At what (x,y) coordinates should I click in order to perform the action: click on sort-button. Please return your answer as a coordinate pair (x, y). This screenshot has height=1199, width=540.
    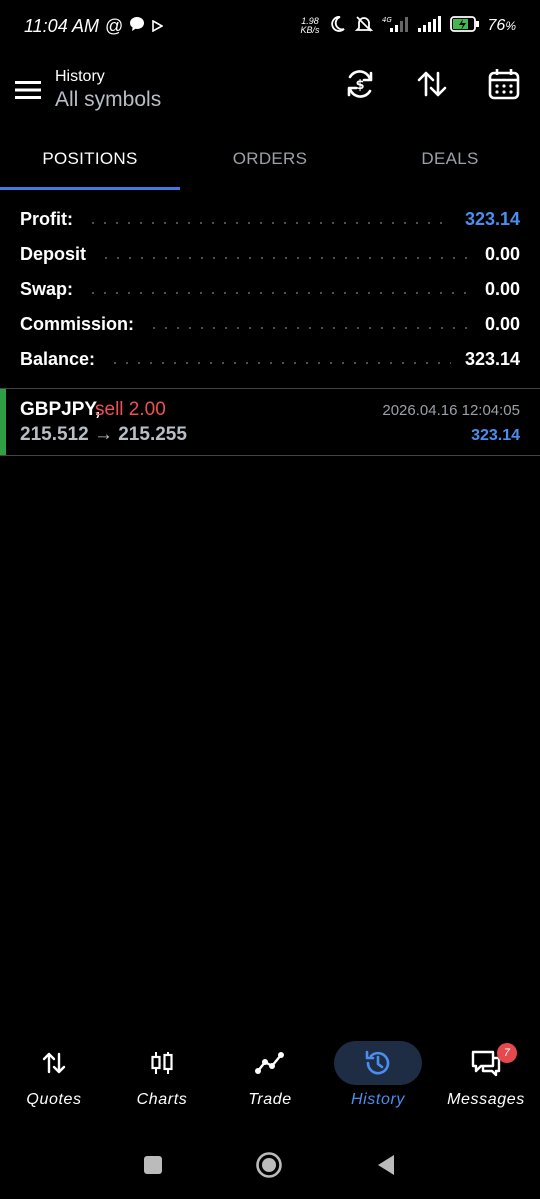
    Looking at the image, I should click on (432, 84).